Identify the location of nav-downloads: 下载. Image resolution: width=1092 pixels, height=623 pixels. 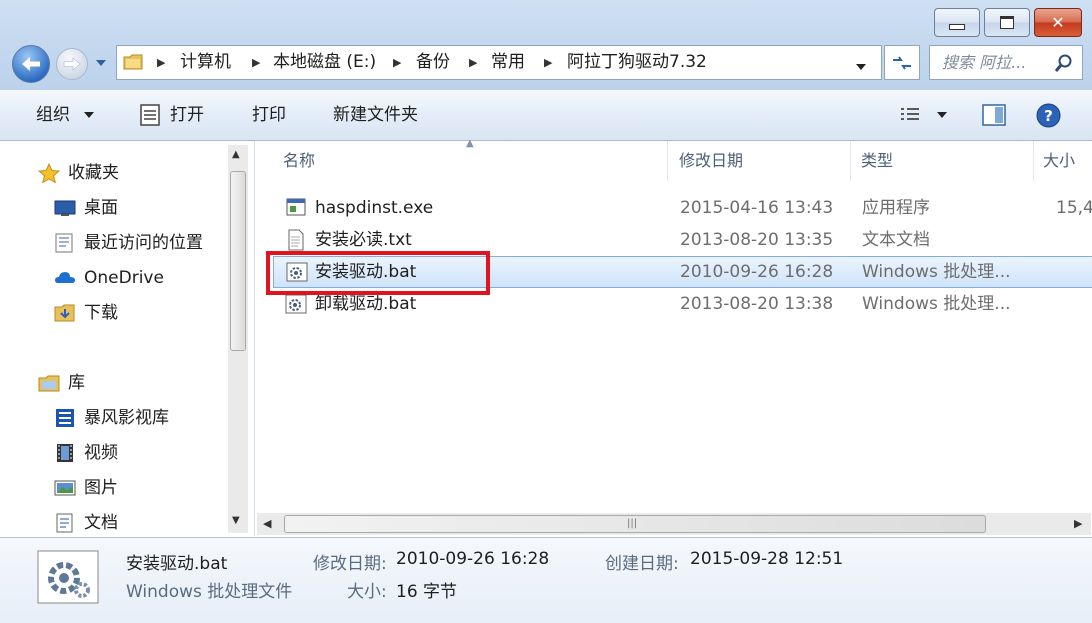
(86, 313).